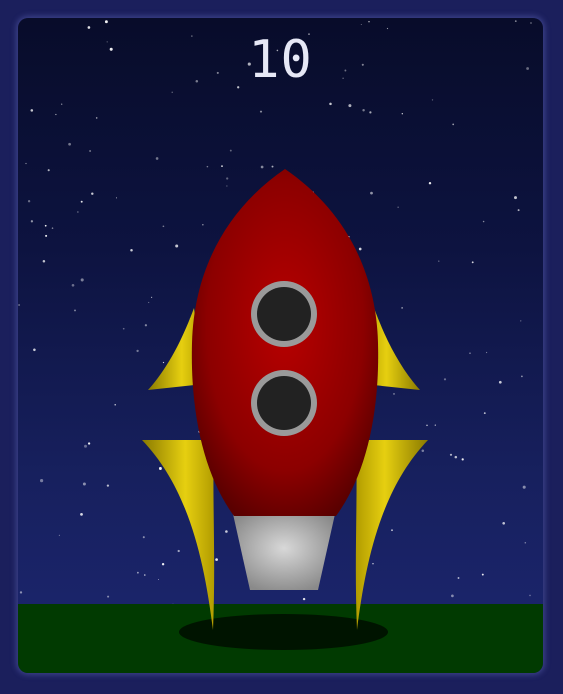 The image size is (563, 694). What do you see at coordinates (284, 552) in the screenshot?
I see `rocket-nozzle` at bounding box center [284, 552].